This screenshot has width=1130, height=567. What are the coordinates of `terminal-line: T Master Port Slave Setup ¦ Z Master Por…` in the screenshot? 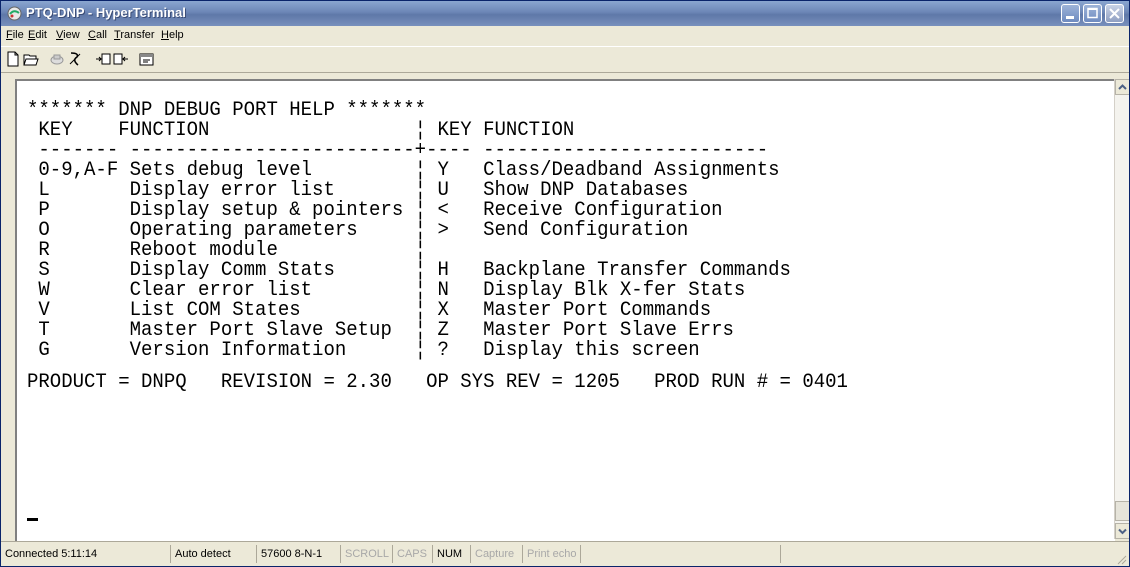 It's located at (380, 330).